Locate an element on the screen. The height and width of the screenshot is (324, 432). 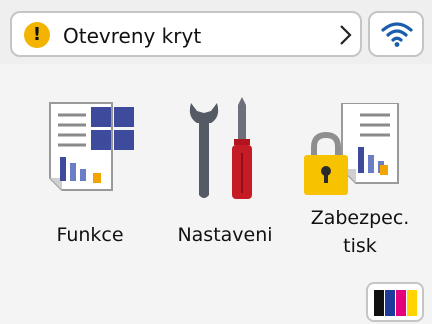
wifi-button is located at coordinates (396, 34).